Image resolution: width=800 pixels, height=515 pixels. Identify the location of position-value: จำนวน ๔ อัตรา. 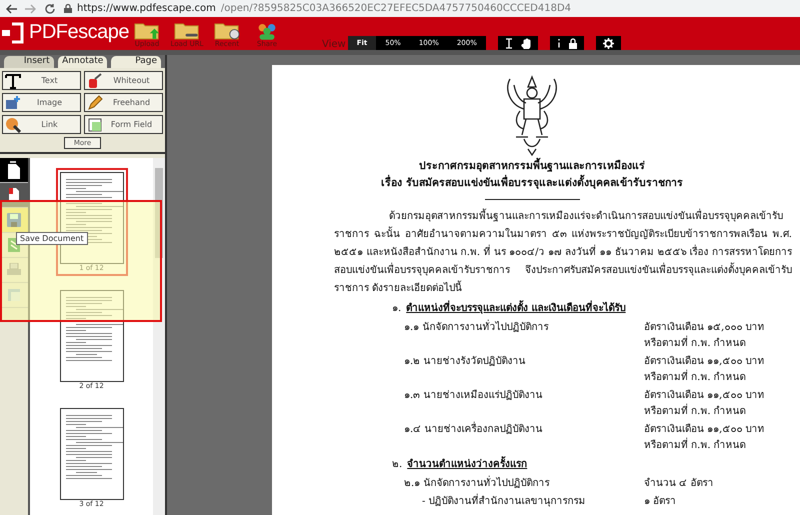
(679, 483).